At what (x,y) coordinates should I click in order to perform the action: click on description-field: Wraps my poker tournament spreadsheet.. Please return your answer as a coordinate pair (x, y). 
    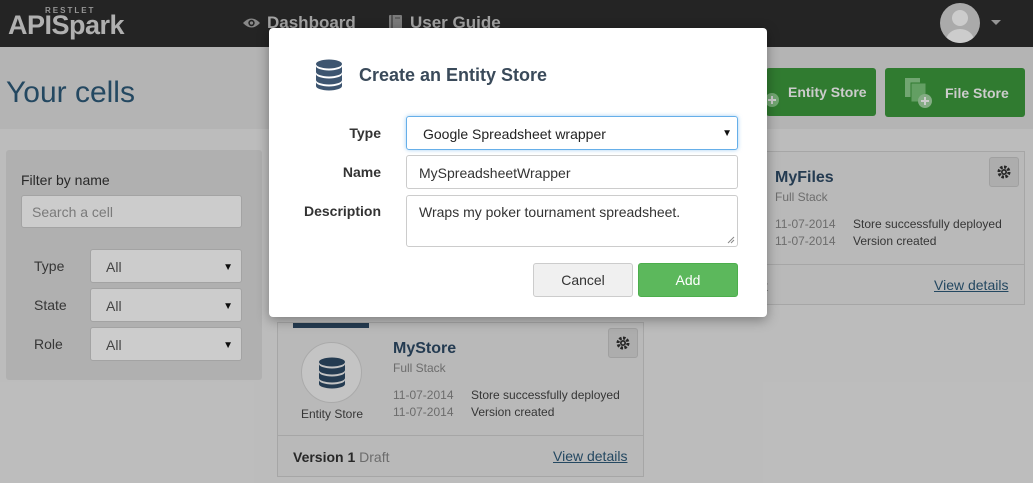
    Looking at the image, I should click on (572, 221).